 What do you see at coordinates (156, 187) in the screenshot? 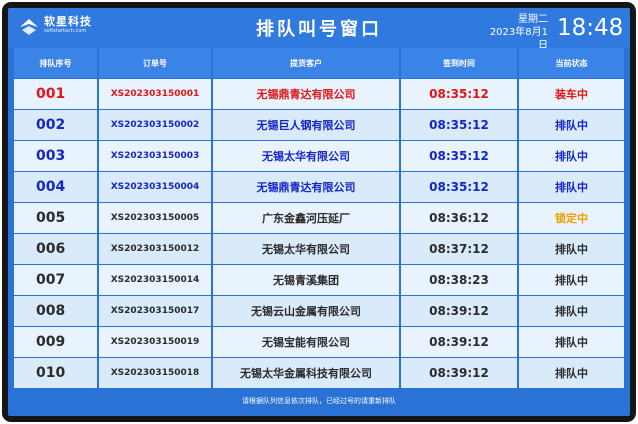
I see `cell-order-number: XS202303150004` at bounding box center [156, 187].